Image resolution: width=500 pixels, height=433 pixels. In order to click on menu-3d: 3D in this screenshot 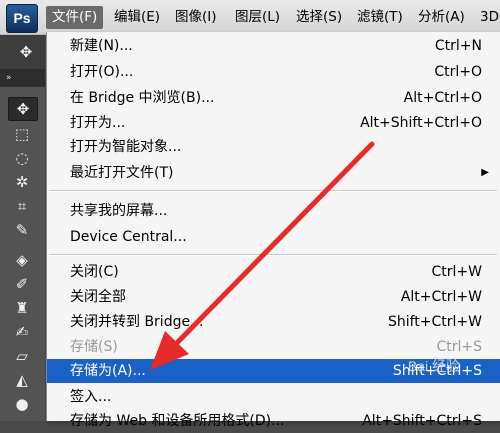, I will do `click(489, 17)`.